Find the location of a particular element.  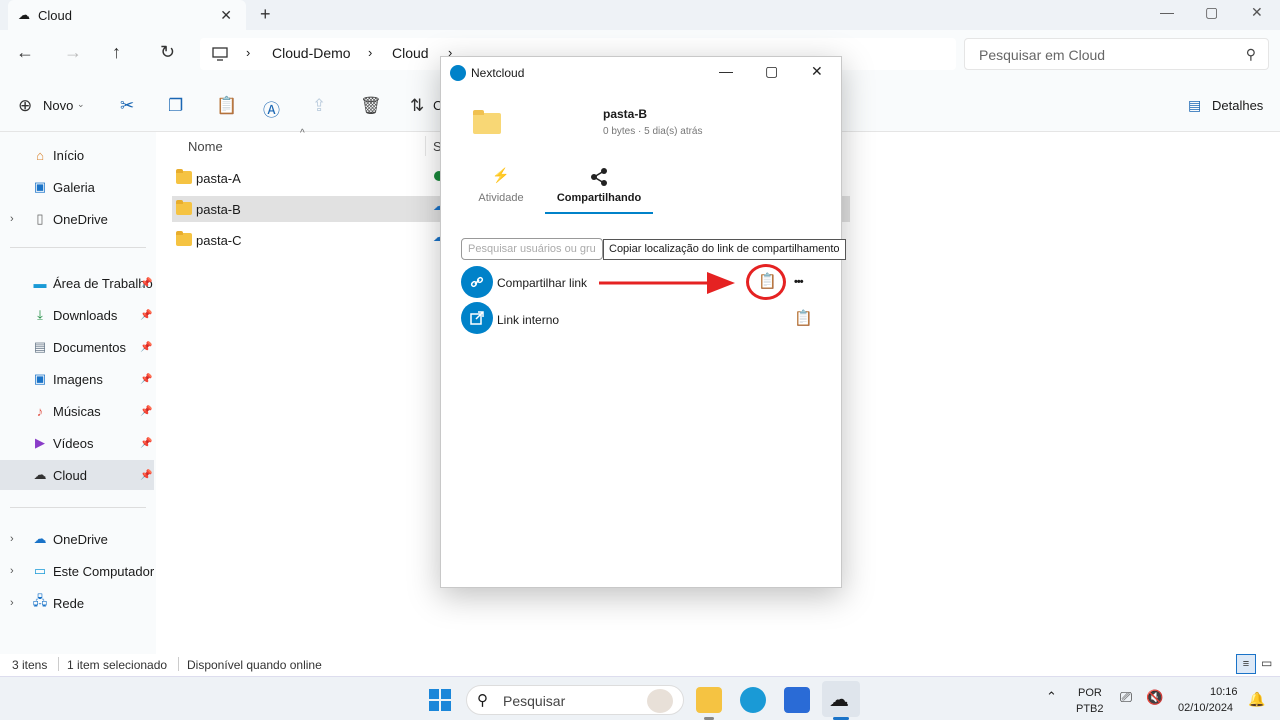

search-placeholder: Pesquisar em Cloud is located at coordinates (1042, 55).